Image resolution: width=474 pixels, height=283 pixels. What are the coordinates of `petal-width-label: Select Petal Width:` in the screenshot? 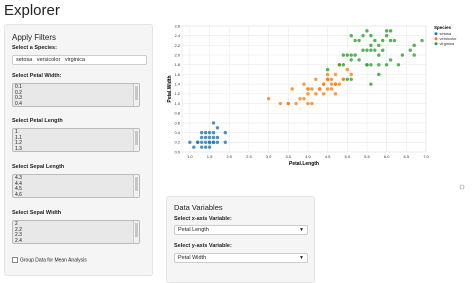 It's located at (37, 76).